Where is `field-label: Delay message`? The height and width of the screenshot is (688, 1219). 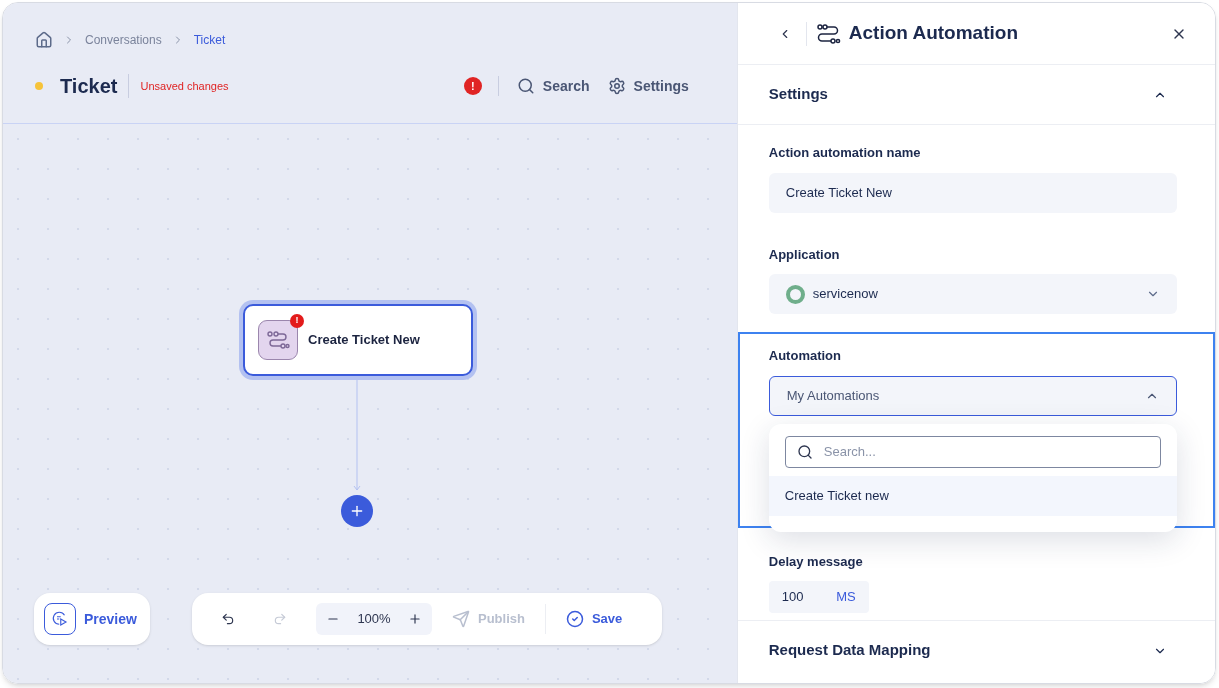 field-label: Delay message is located at coordinates (816, 561).